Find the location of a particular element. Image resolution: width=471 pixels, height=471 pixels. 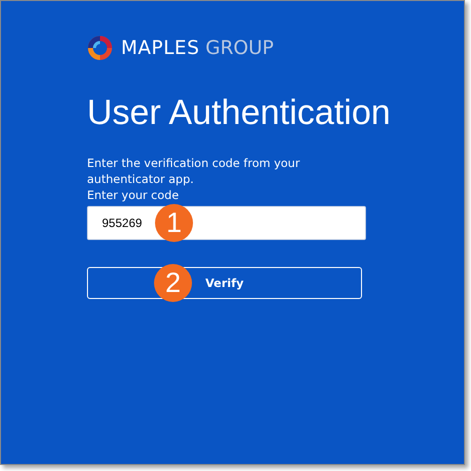

logo-icon is located at coordinates (100, 48).